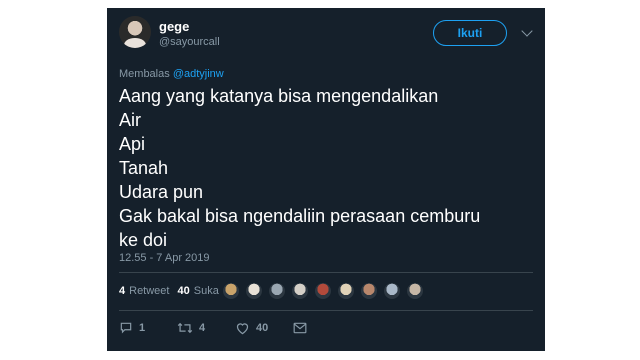 The width and height of the screenshot is (640, 360). I want to click on like-button: 40, so click(264, 328).